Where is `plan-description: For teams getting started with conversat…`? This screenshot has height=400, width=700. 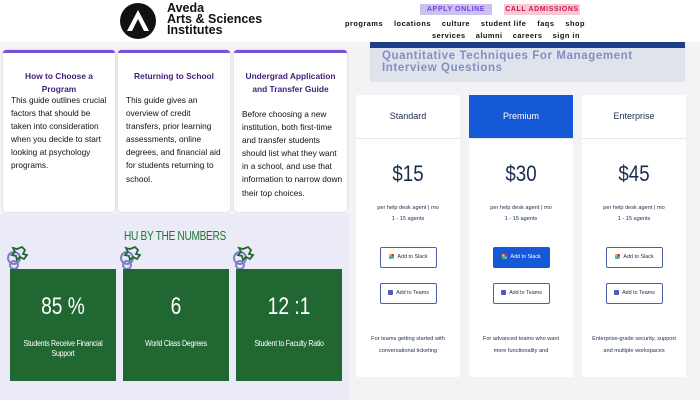
plan-description: For teams getting started with conversat… is located at coordinates (408, 345).